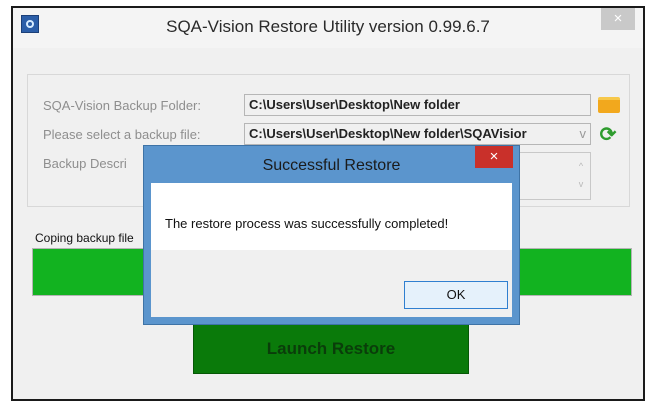 The width and height of the screenshot is (655, 408). I want to click on description-scrollbar: ^ v, so click(581, 177).